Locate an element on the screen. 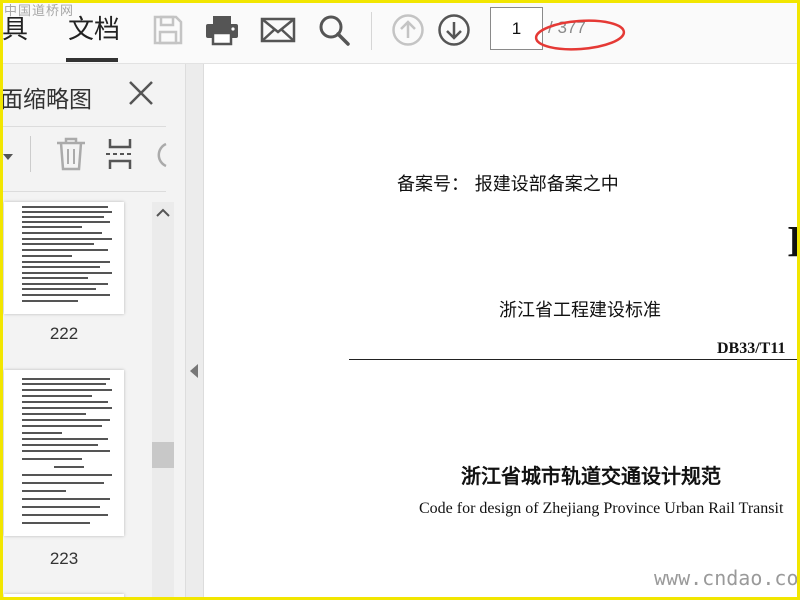 The width and height of the screenshot is (800, 600). red-annotation-ellipse is located at coordinates (580, 35).